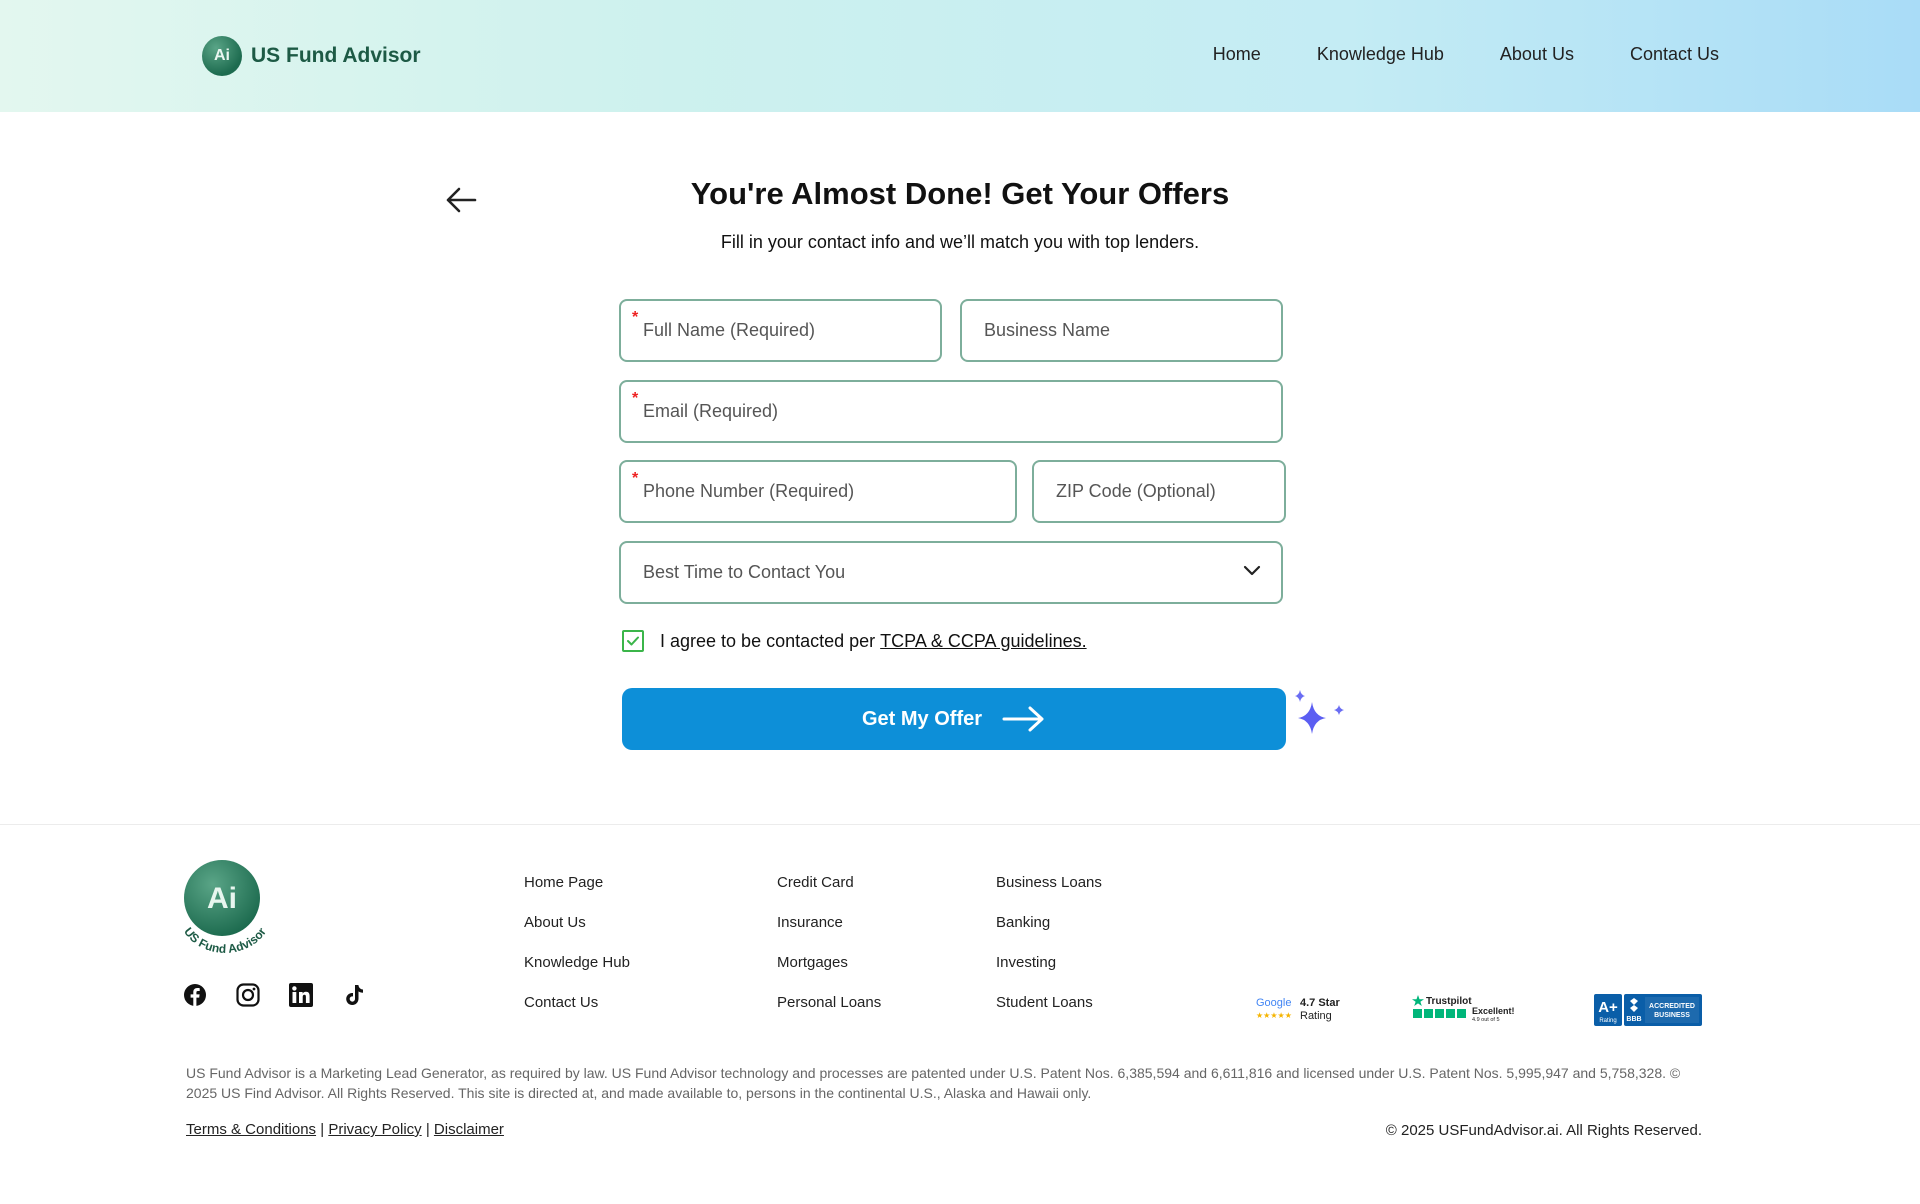 This screenshot has width=1920, height=1204. What do you see at coordinates (829, 1002) in the screenshot?
I see `footer-link-personal-loans: Personal Loans` at bounding box center [829, 1002].